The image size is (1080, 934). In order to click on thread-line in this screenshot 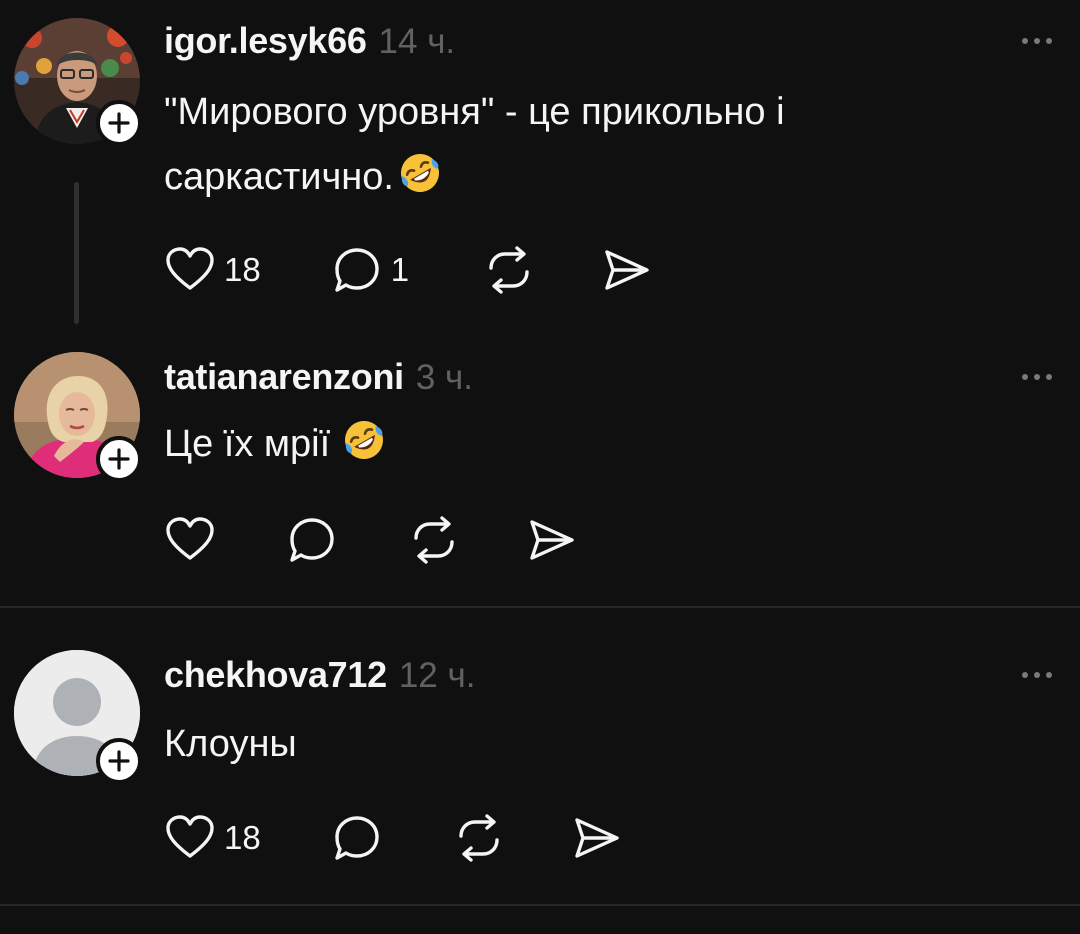, I will do `click(76, 253)`.